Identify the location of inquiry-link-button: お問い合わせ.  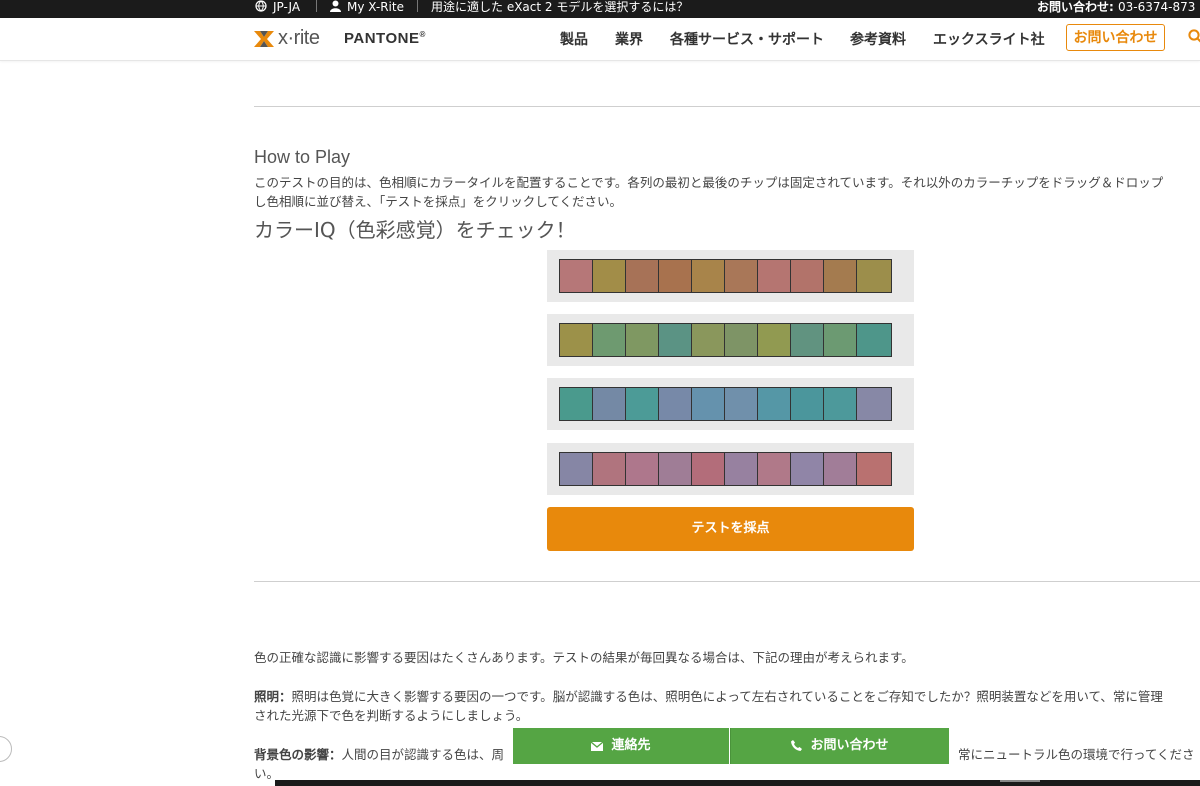
(839, 746).